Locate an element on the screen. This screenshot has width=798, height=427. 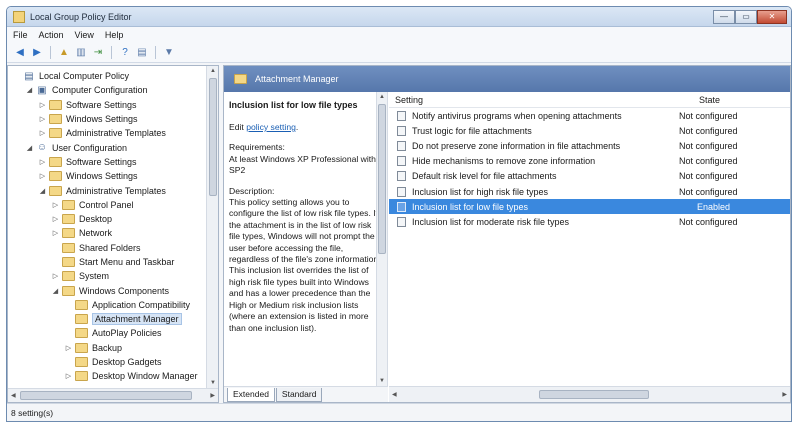
tree-scroll-thumb is located at coordinates (213, 137).